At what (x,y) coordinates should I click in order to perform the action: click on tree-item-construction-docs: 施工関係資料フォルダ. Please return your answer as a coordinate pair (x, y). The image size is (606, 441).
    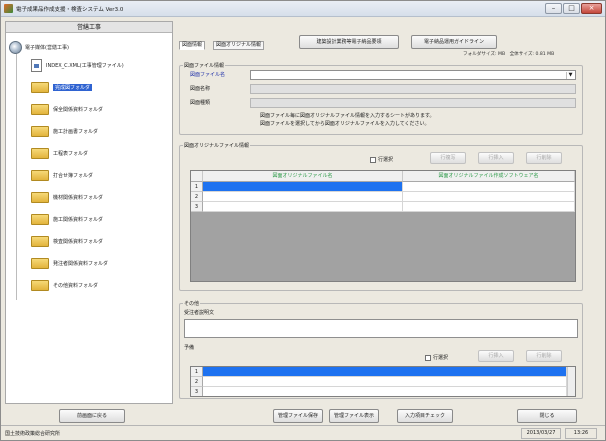
    Looking at the image, I should click on (67, 219).